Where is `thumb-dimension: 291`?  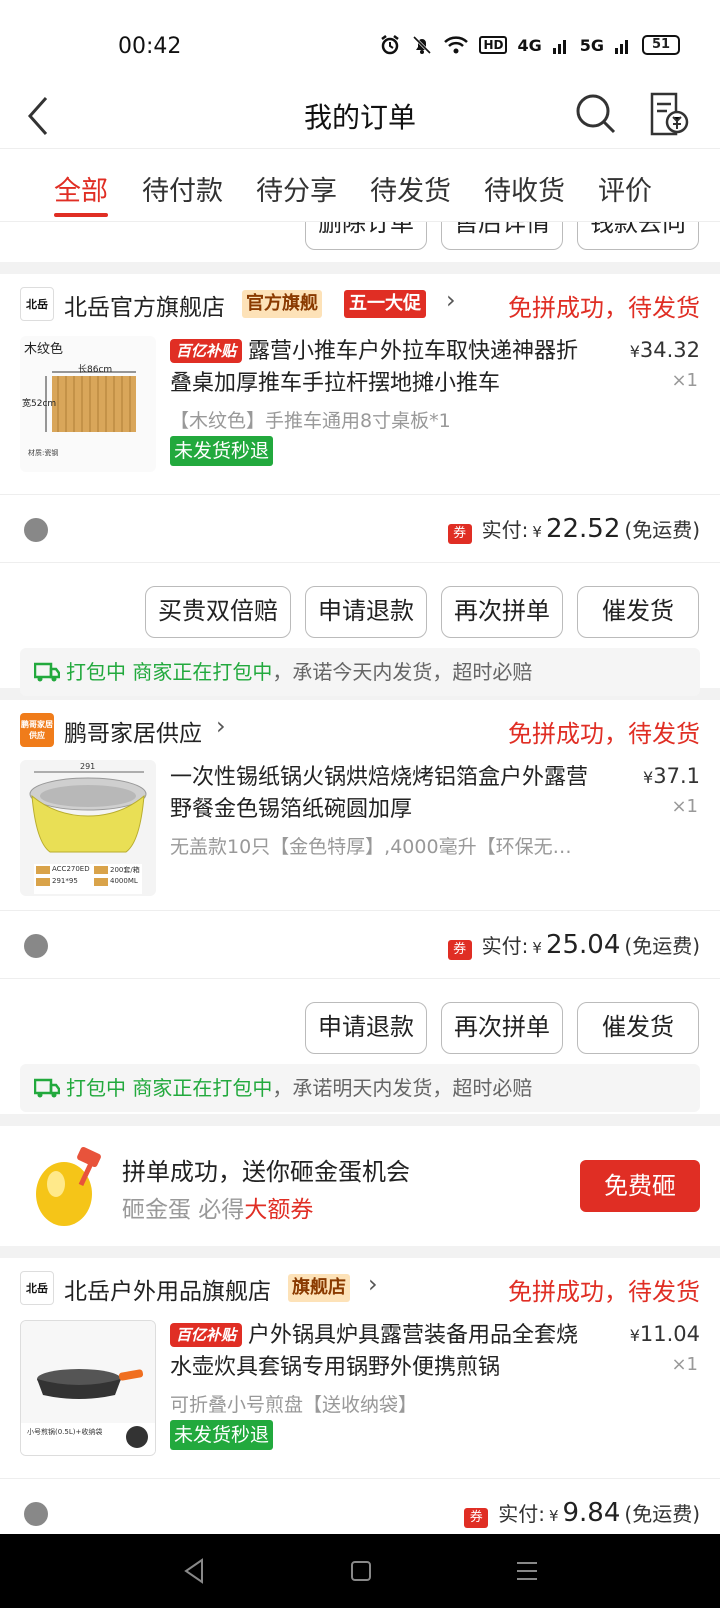
thumb-dimension: 291 is located at coordinates (88, 766).